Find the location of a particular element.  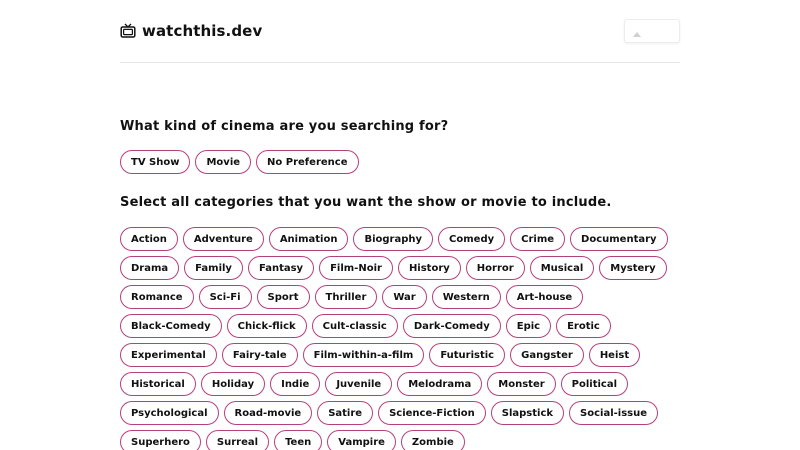

category-fantasy-button: Fantasy is located at coordinates (281, 268).